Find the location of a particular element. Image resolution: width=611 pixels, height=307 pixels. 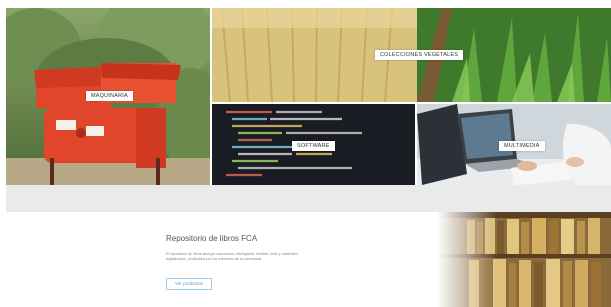

tile-software-label: SOFTWARE is located at coordinates (313, 146).